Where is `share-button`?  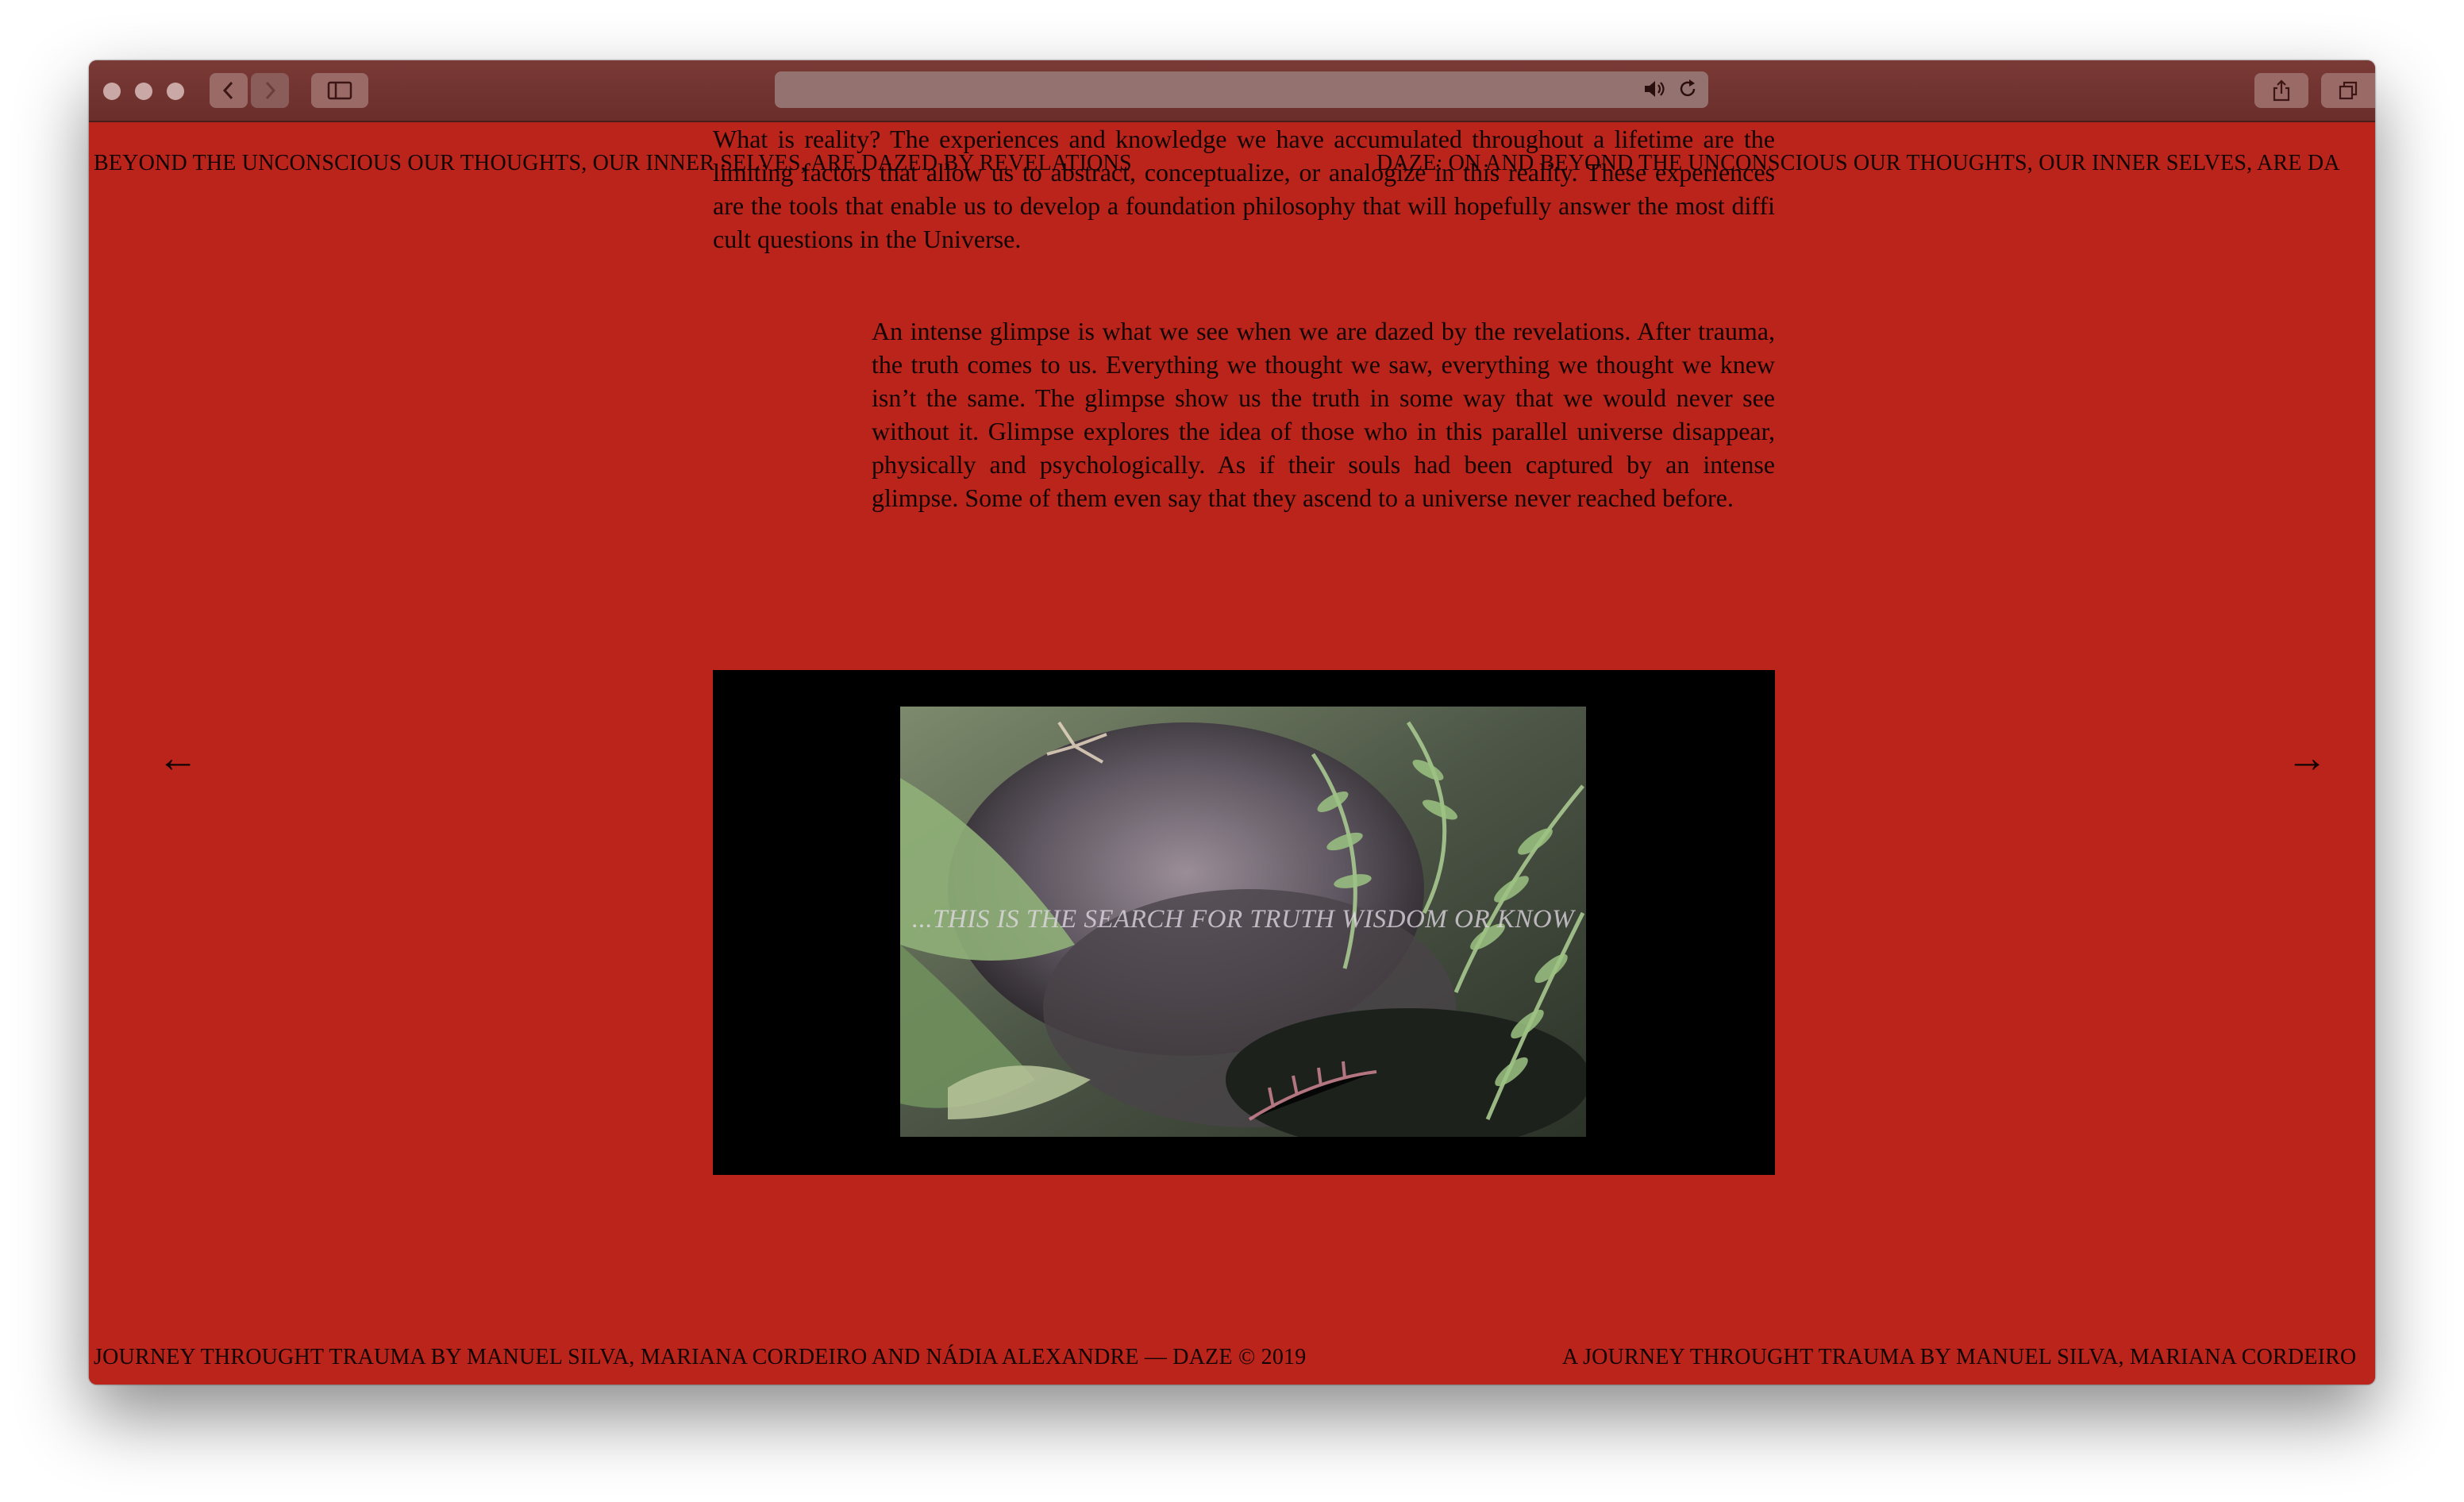
share-button is located at coordinates (2281, 90).